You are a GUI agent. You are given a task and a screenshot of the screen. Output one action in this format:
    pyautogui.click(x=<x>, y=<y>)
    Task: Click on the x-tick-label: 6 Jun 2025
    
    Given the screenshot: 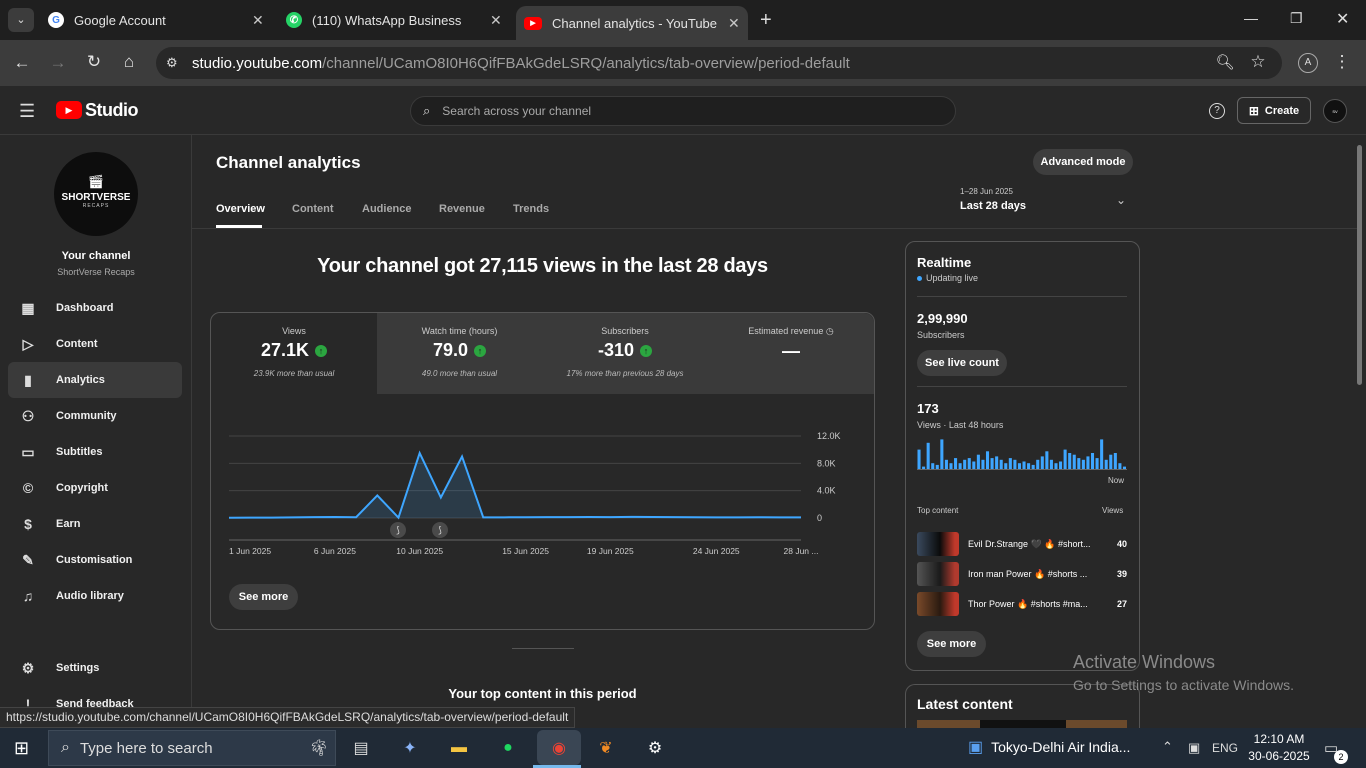 What is the action you would take?
    pyautogui.click(x=335, y=551)
    